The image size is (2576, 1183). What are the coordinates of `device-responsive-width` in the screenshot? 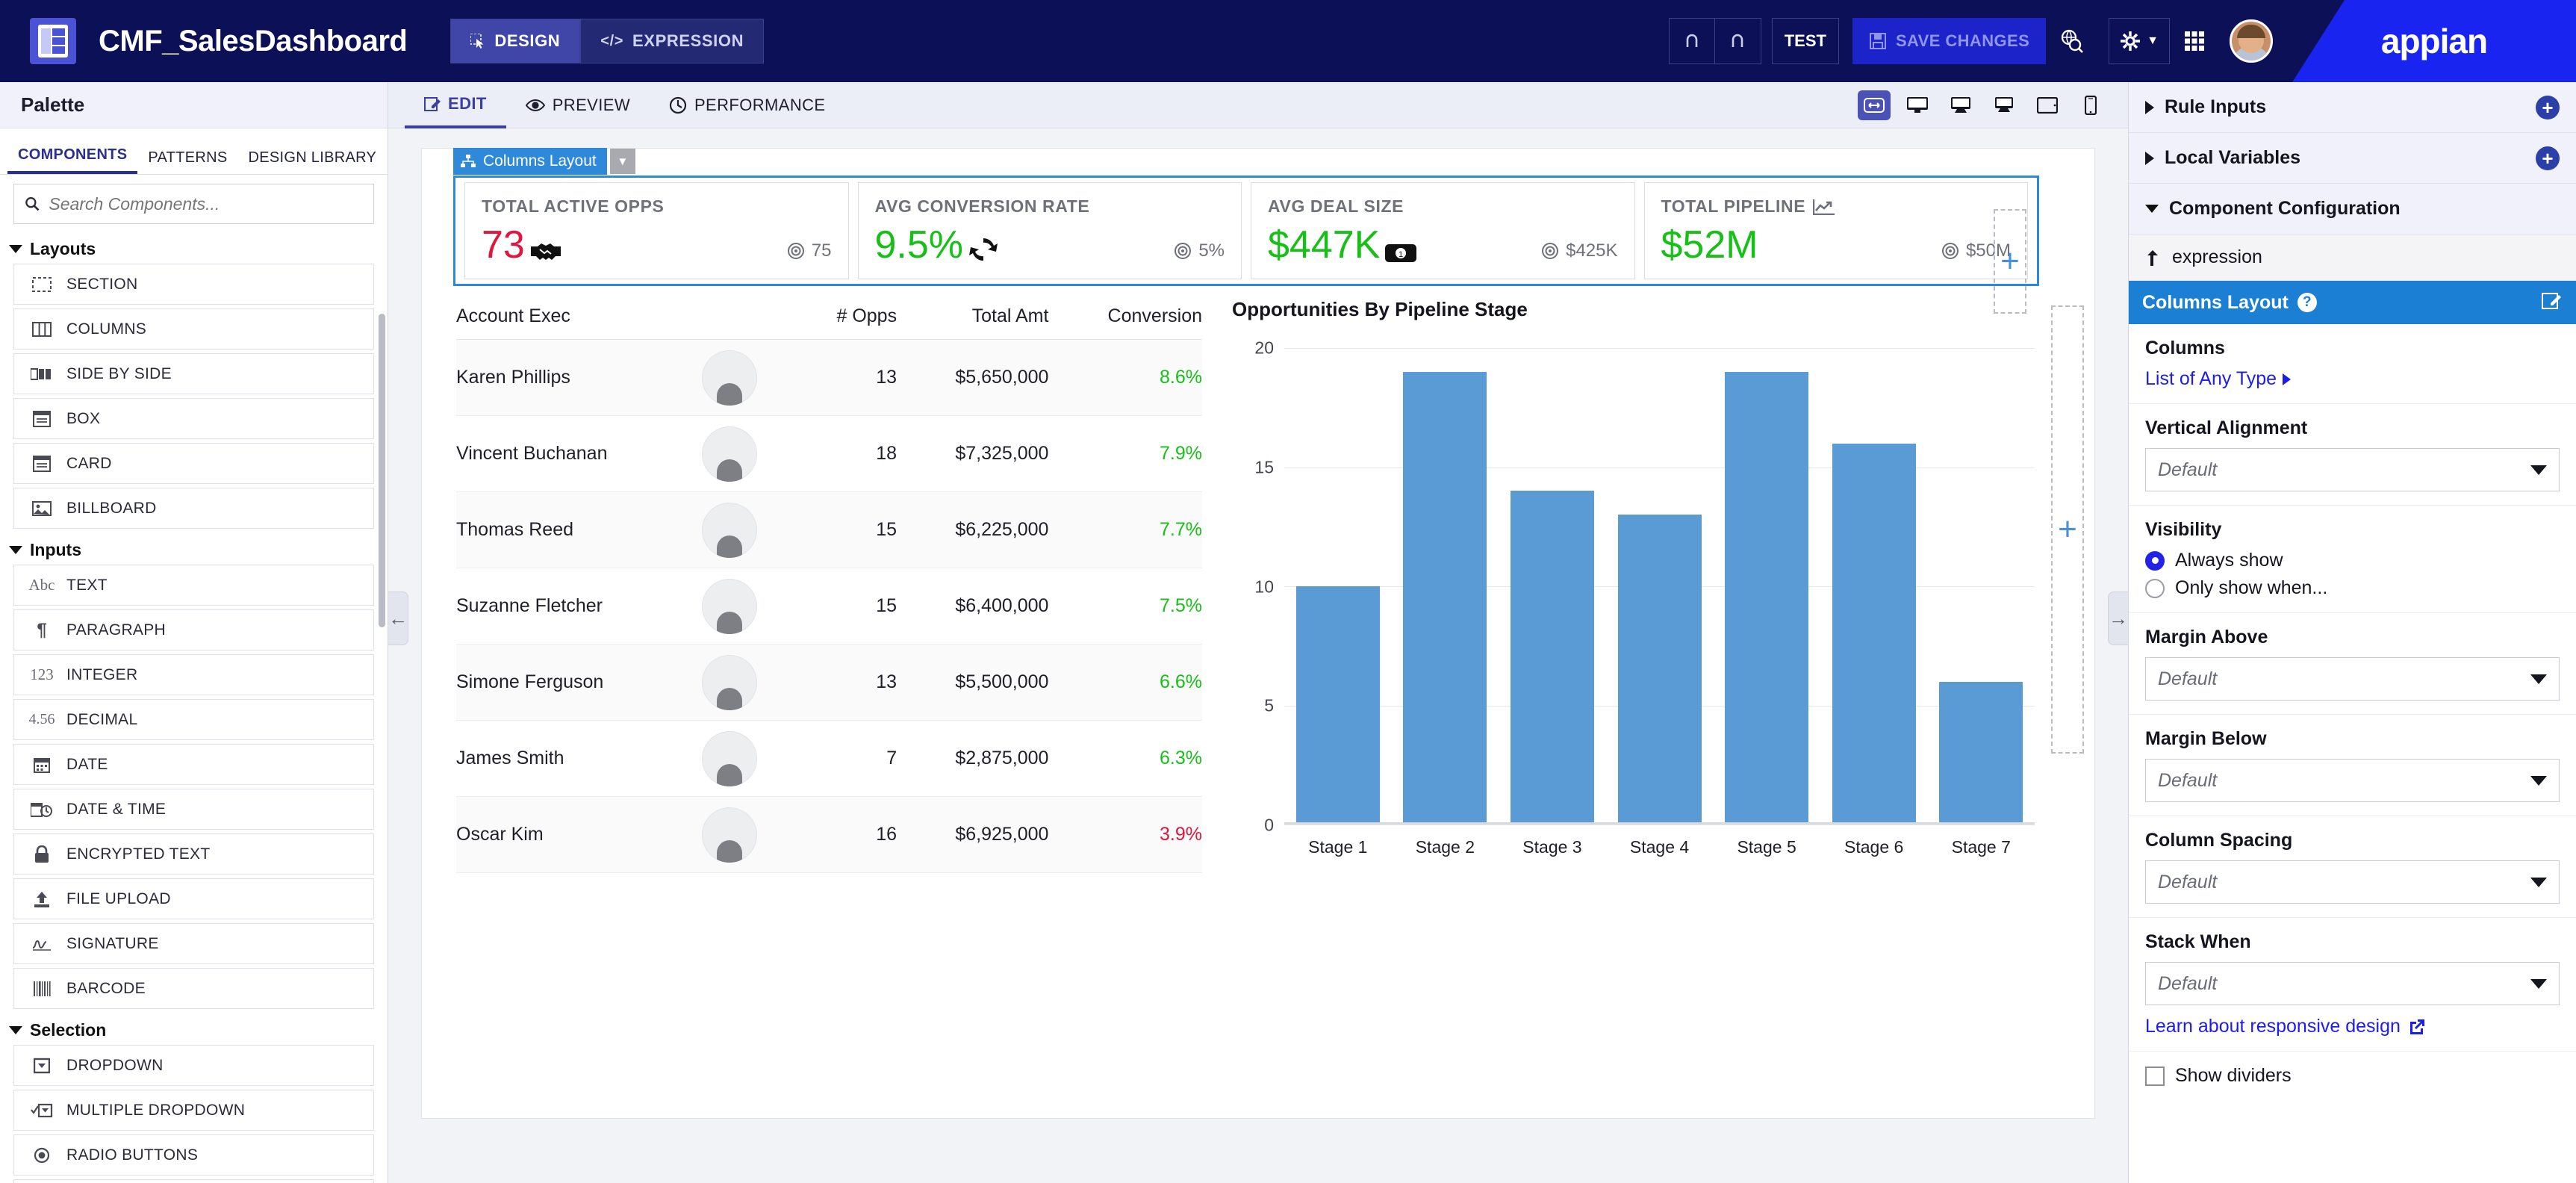 It's located at (1874, 105).